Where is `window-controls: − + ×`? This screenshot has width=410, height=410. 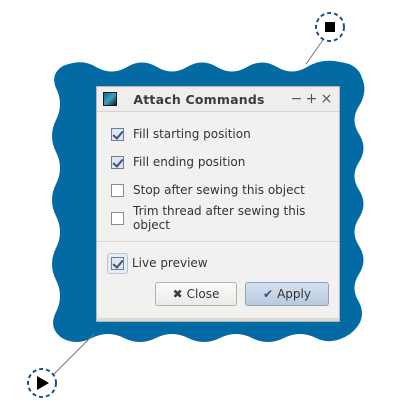
window-controls: − + × is located at coordinates (311, 99).